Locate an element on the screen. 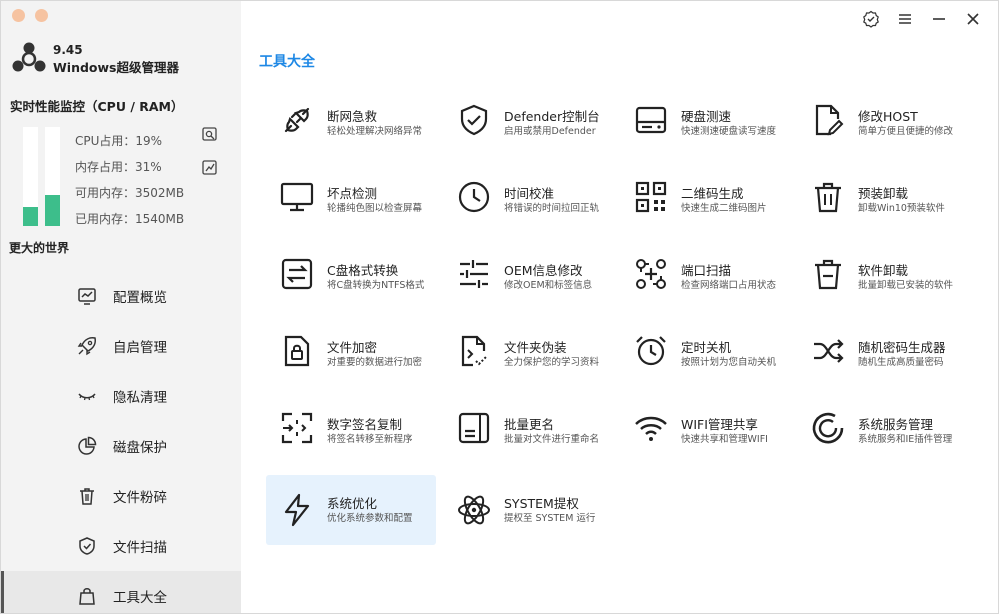 The image size is (999, 614). tool-desc: 轮播纯色图以检查屏幕 is located at coordinates (375, 208).